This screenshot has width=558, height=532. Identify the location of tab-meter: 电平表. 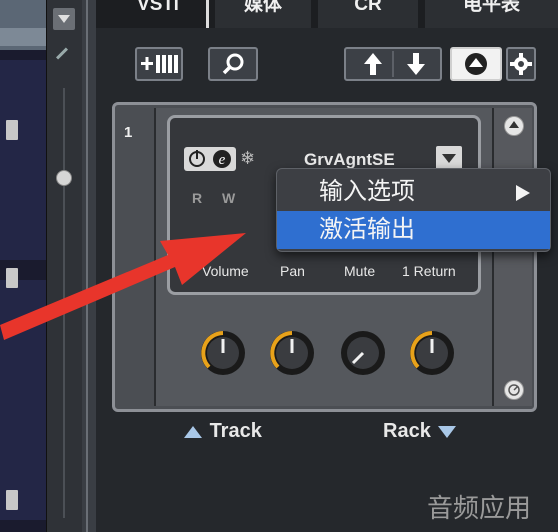
(491, 14).